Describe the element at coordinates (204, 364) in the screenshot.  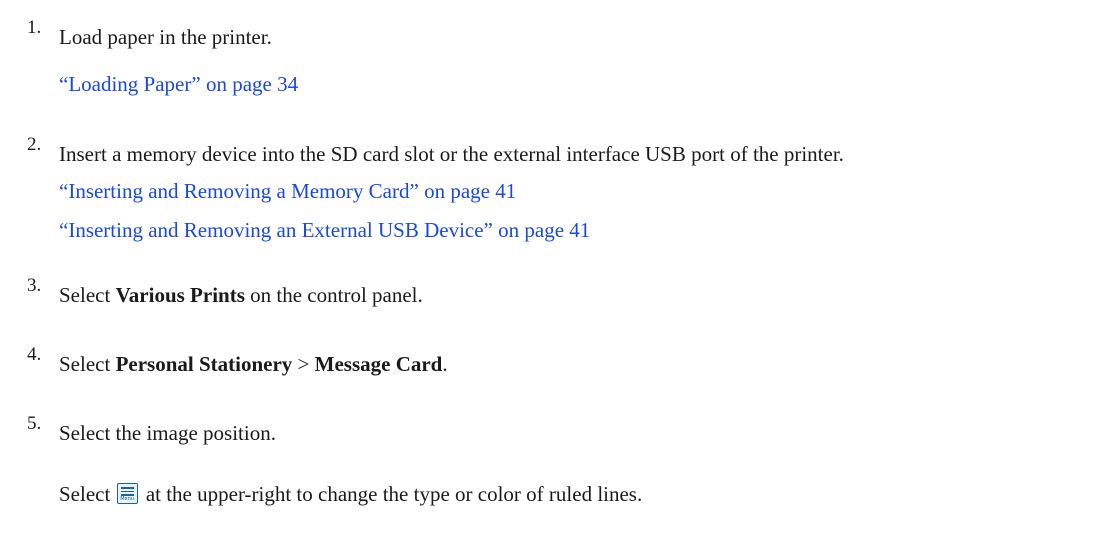
I see `menu-label-personal-stationery: Personal Stationery` at that location.